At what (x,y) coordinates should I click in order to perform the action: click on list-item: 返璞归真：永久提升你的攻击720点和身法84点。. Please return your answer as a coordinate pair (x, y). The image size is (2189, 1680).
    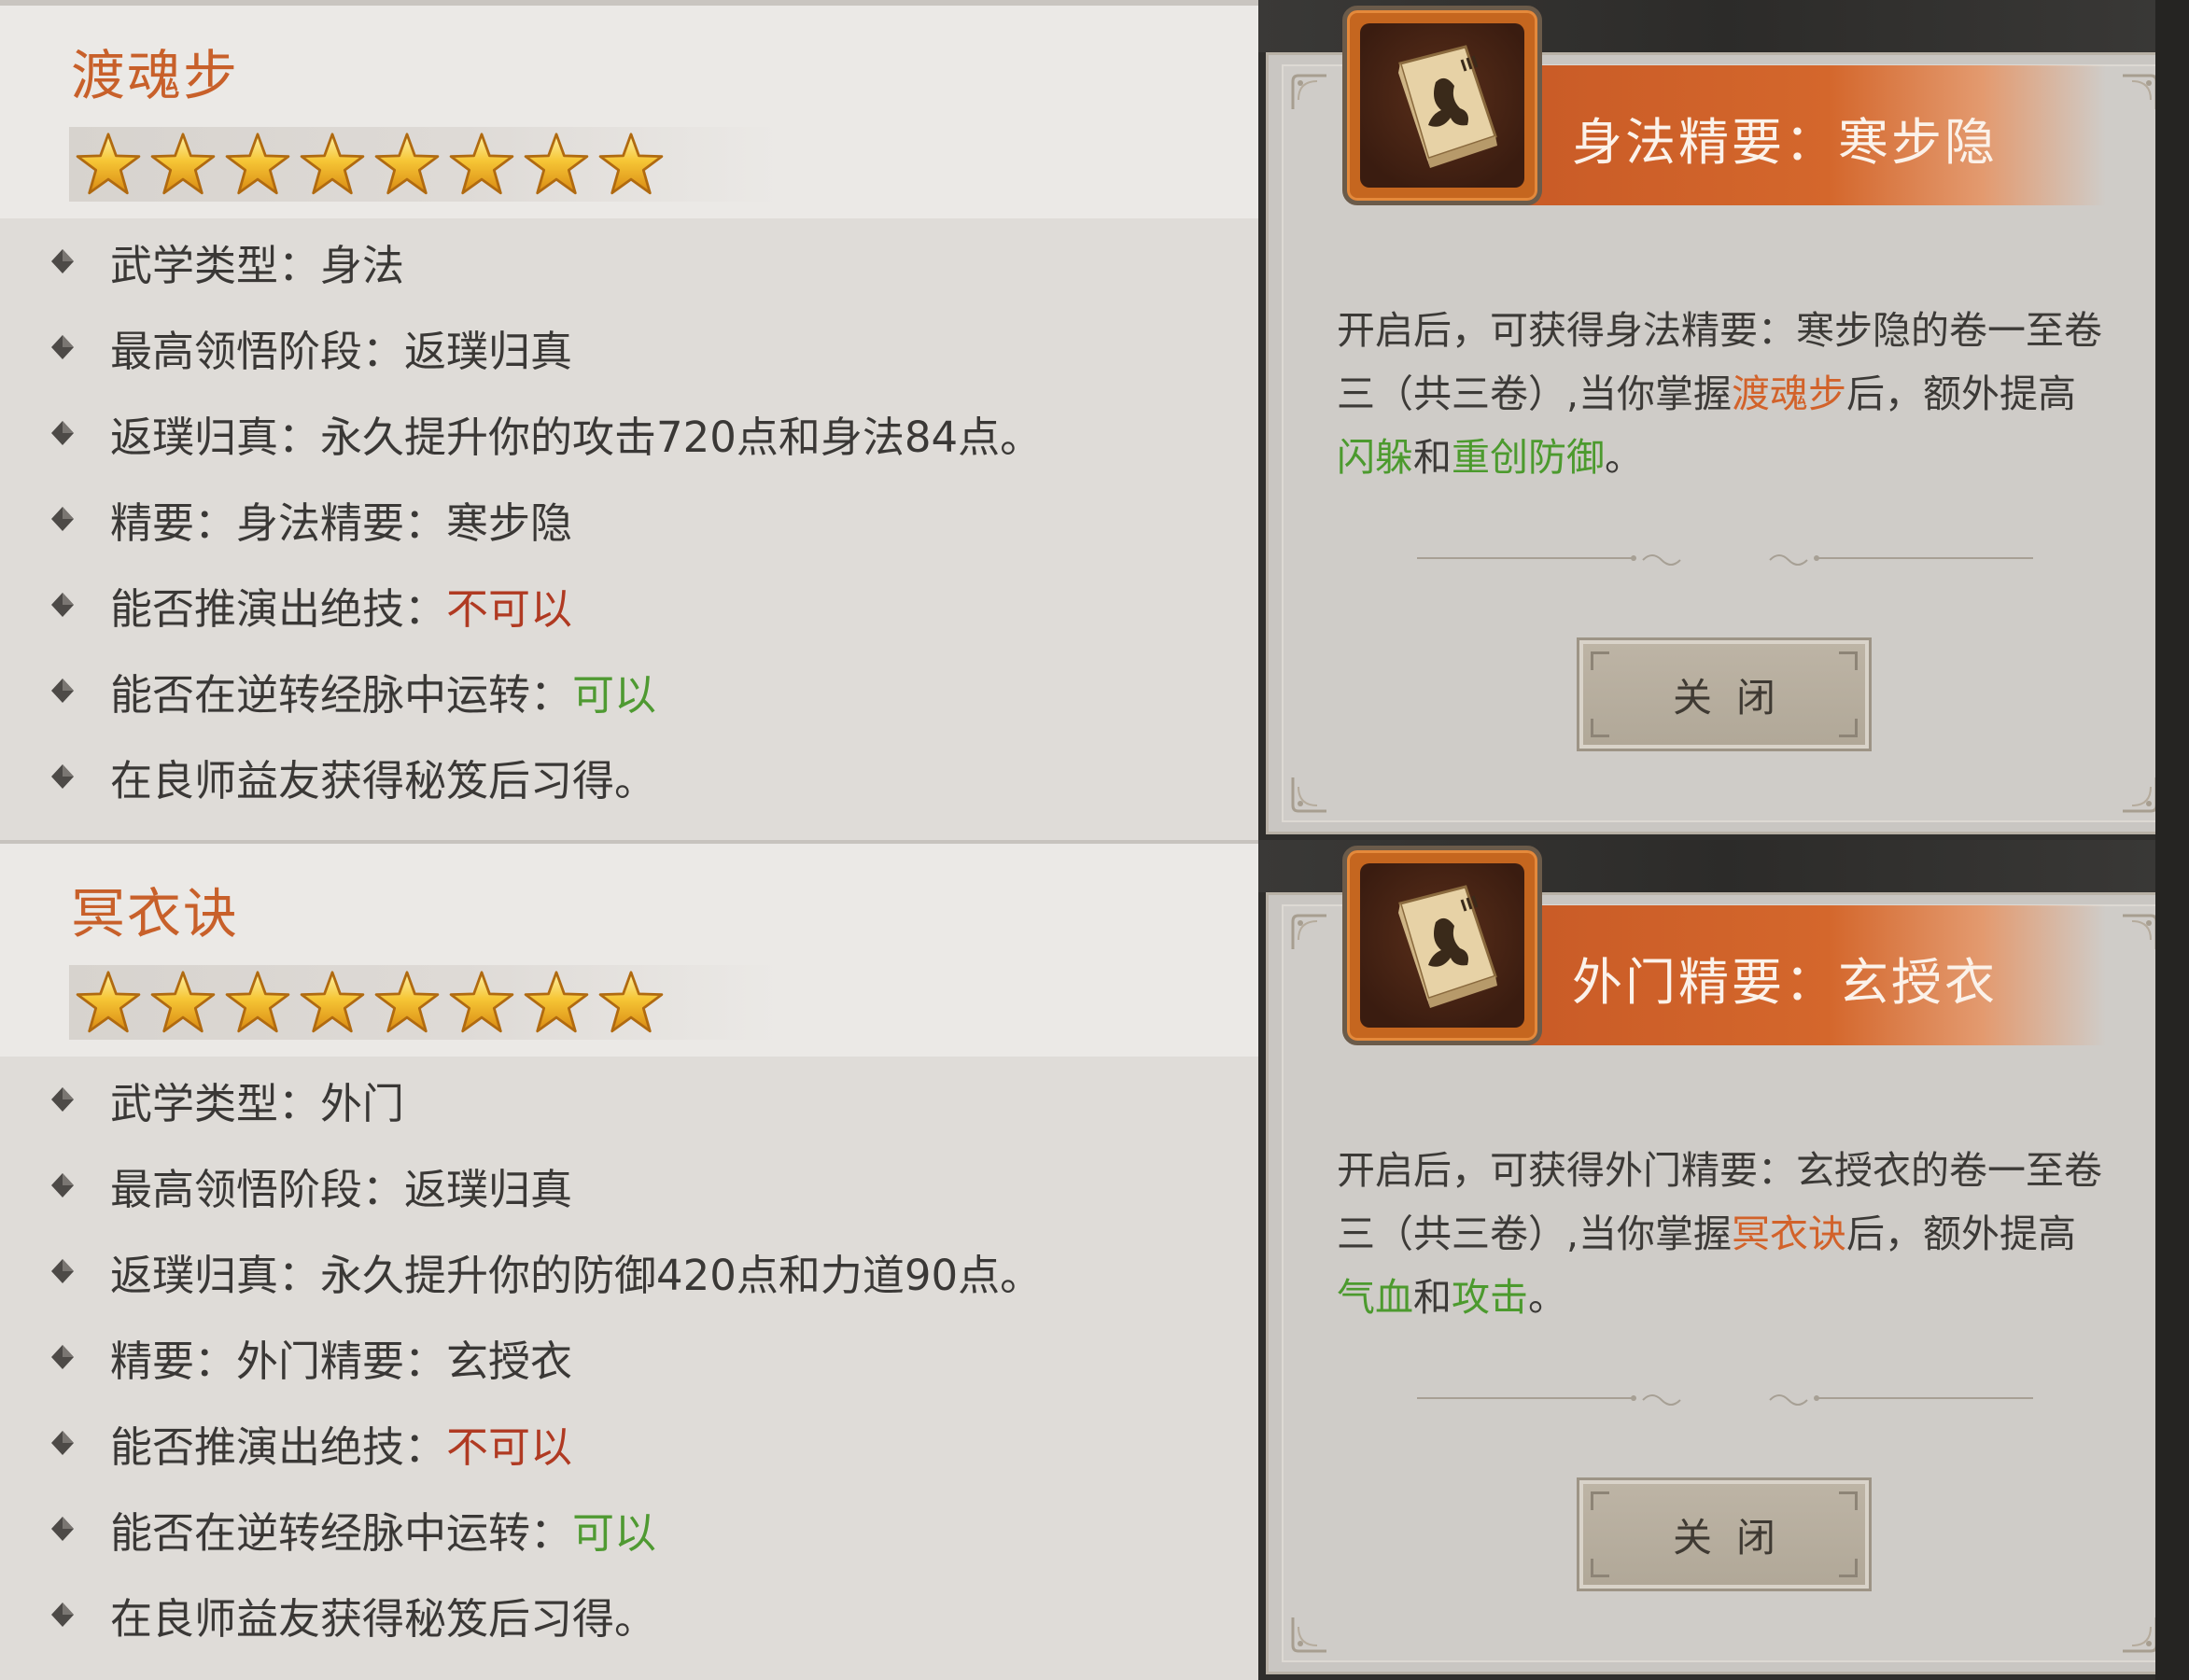
    Looking at the image, I should click on (629, 433).